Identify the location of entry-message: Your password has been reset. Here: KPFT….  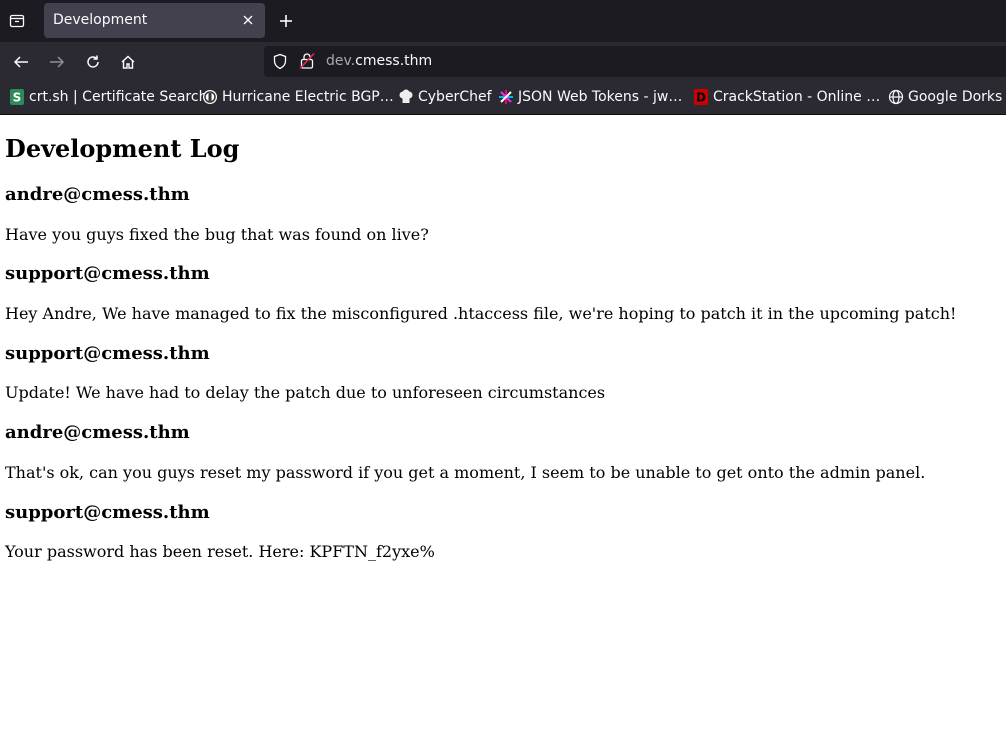
(220, 551).